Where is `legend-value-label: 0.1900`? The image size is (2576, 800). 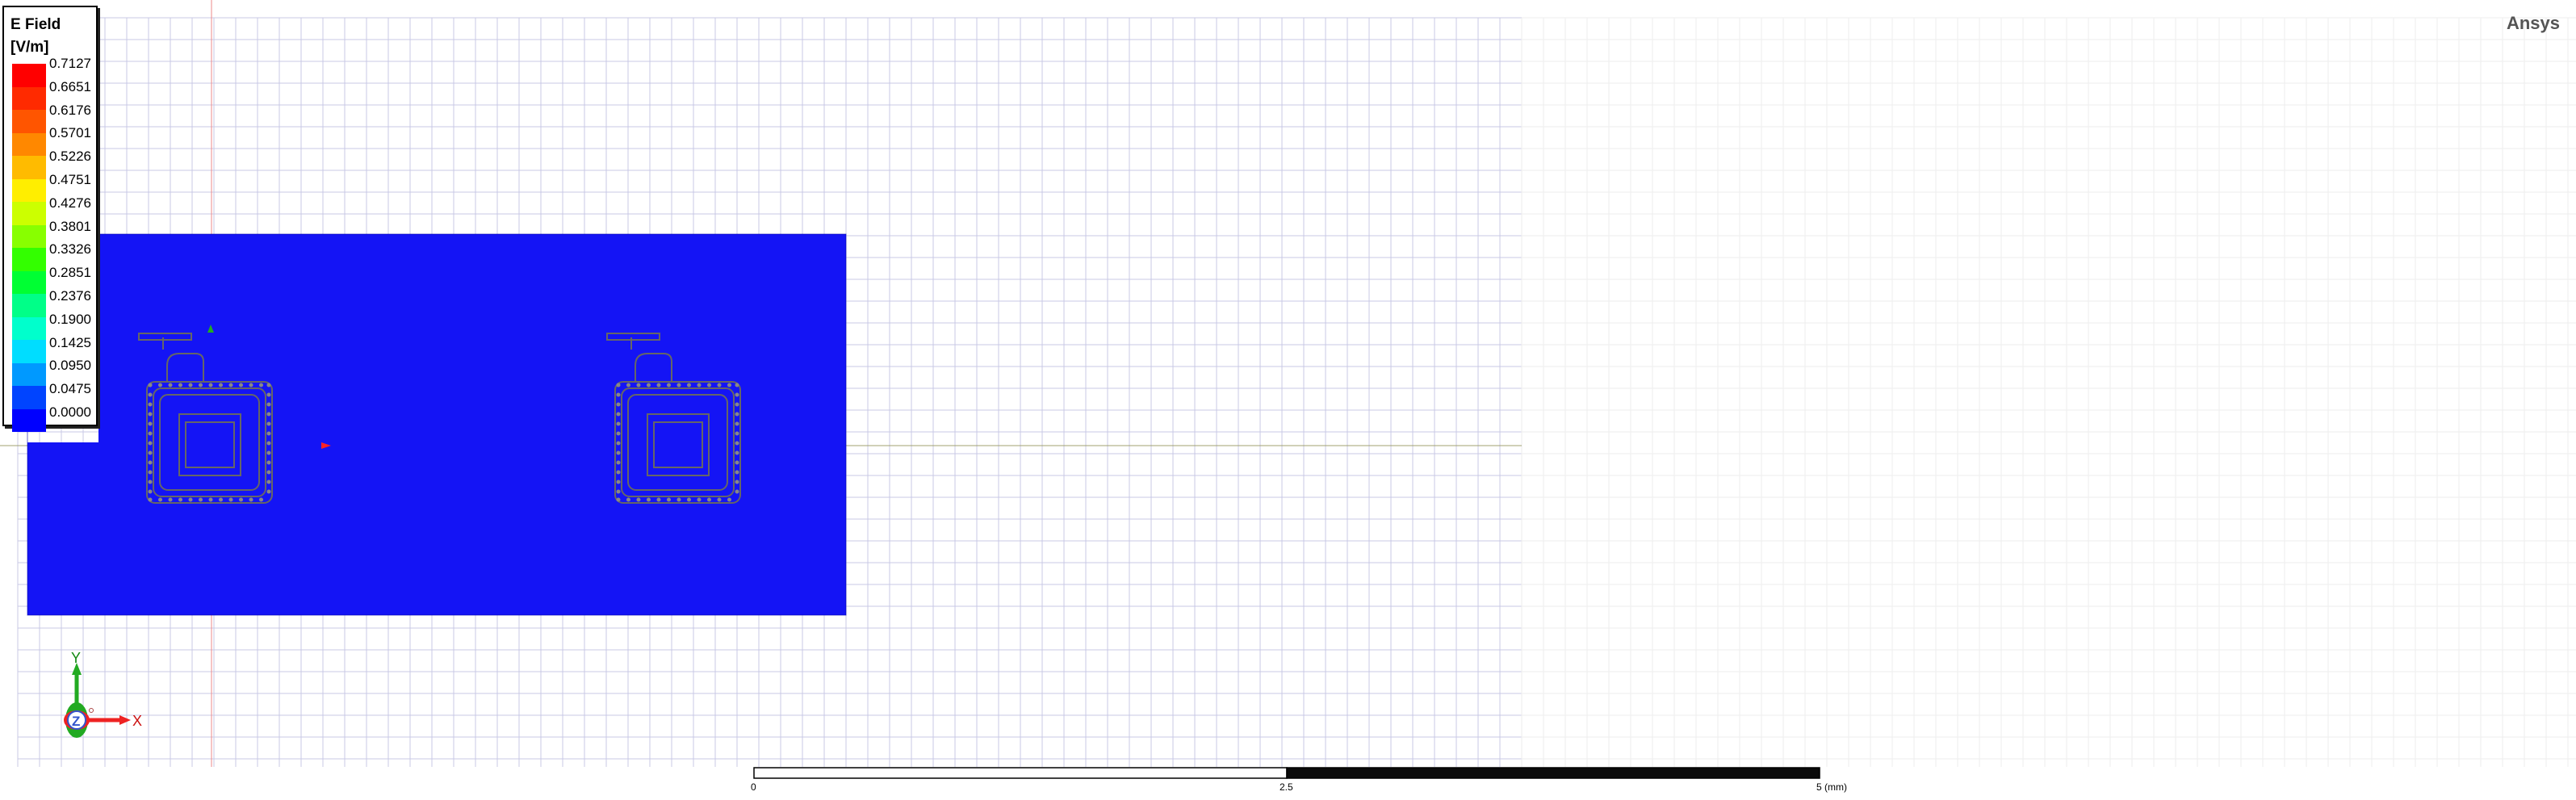 legend-value-label: 0.1900 is located at coordinates (70, 319).